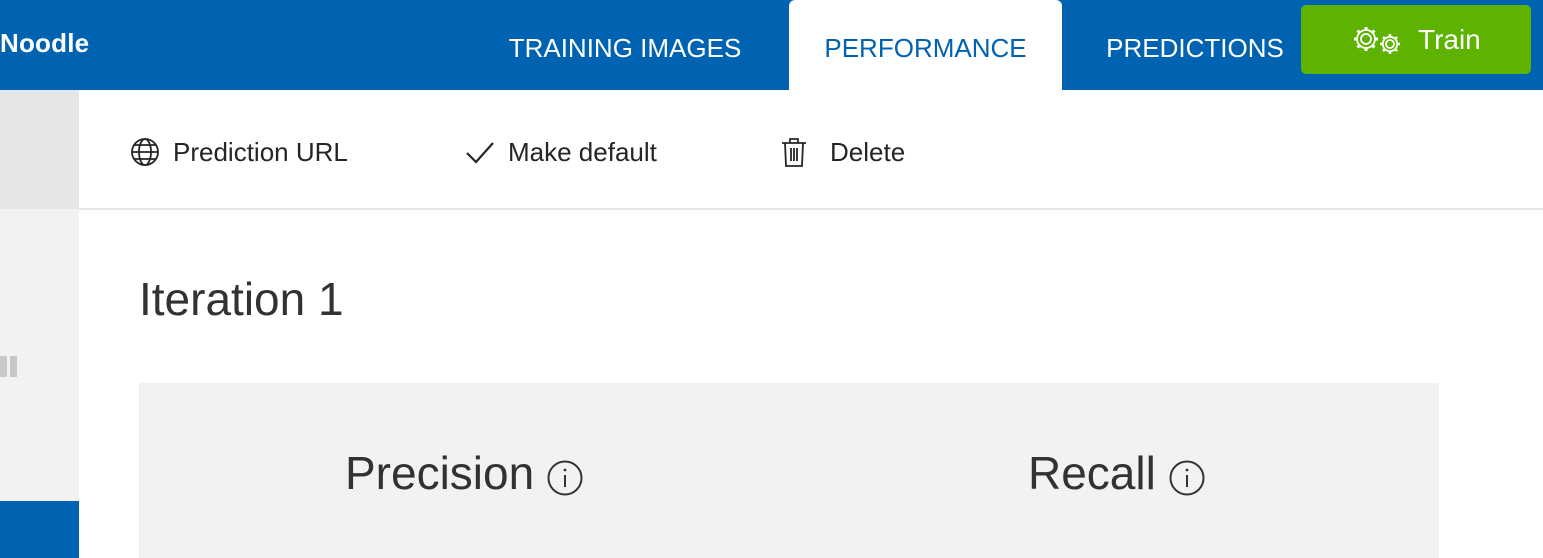  Describe the element at coordinates (811, 209) in the screenshot. I see `toolbar-divider` at that location.